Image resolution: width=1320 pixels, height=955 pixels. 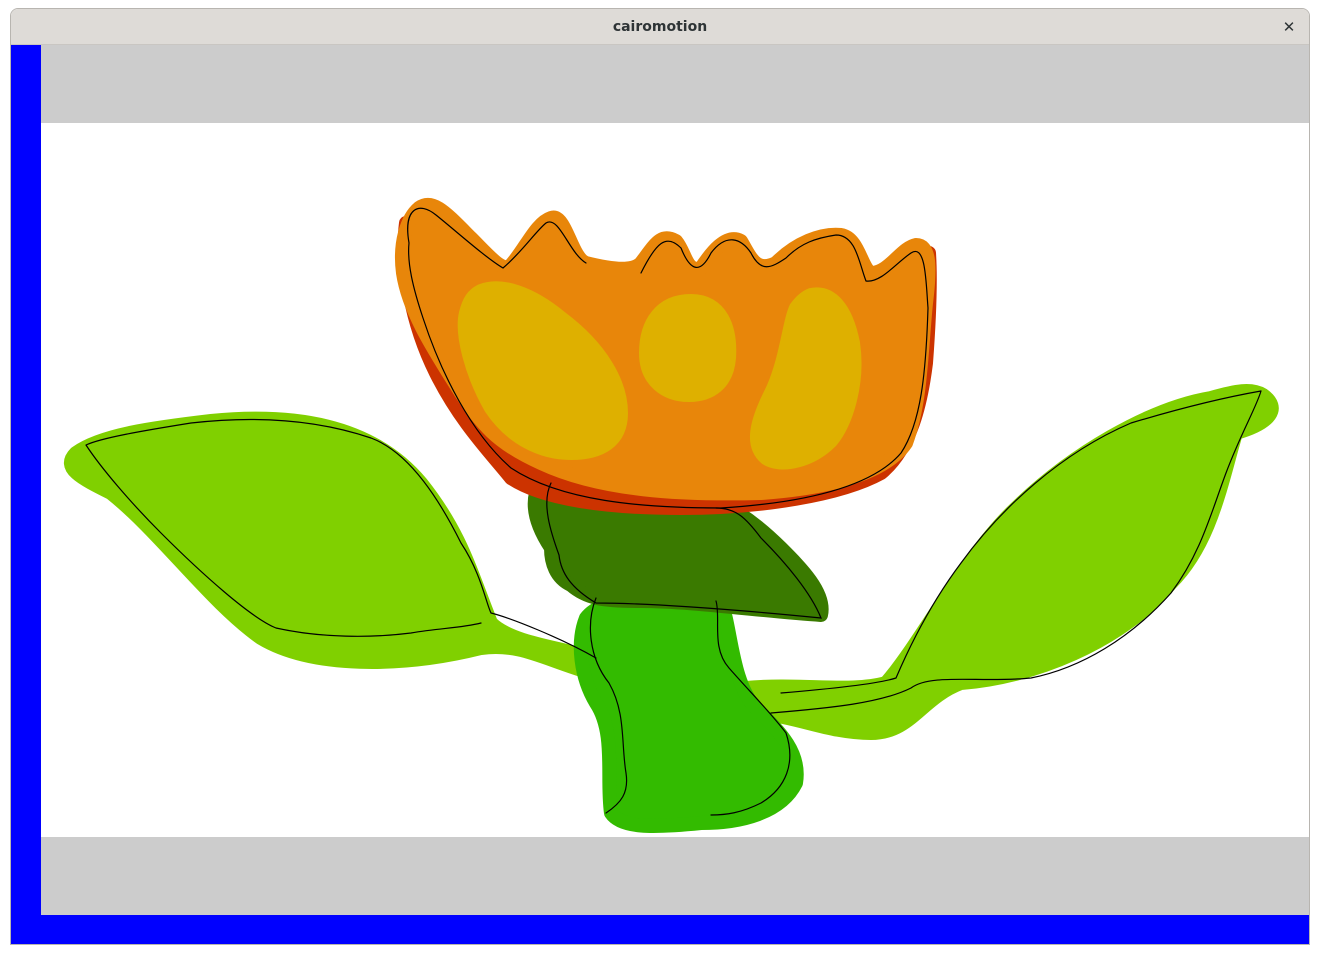 I want to click on petal-spot-middle, so click(x=688, y=348).